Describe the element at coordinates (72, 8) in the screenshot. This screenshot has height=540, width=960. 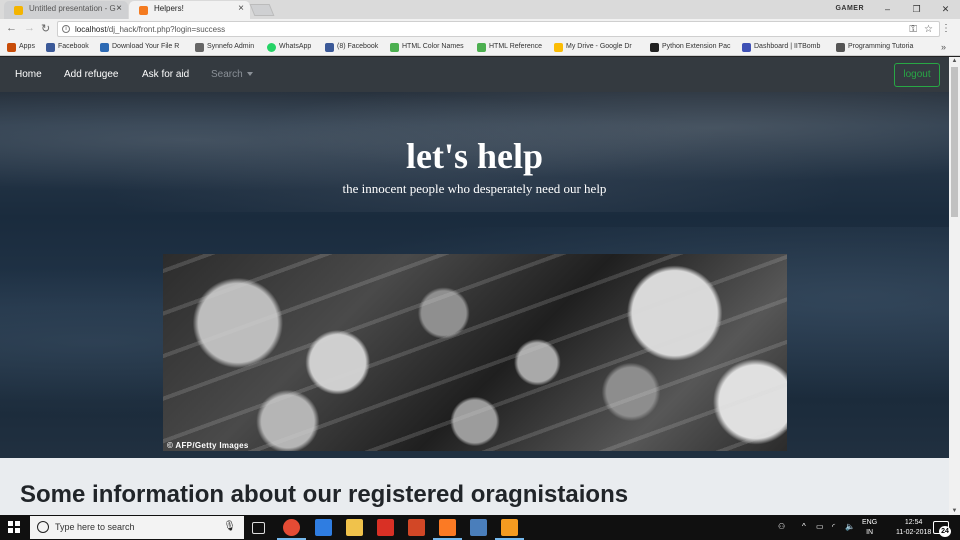
I see `tab-title: Untitled presentation - G` at that location.